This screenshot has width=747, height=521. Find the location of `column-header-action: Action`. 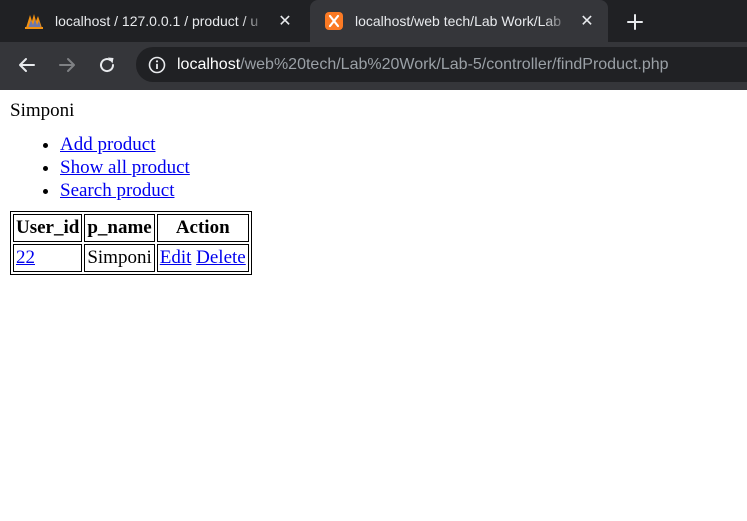

column-header-action: Action is located at coordinates (202, 228).